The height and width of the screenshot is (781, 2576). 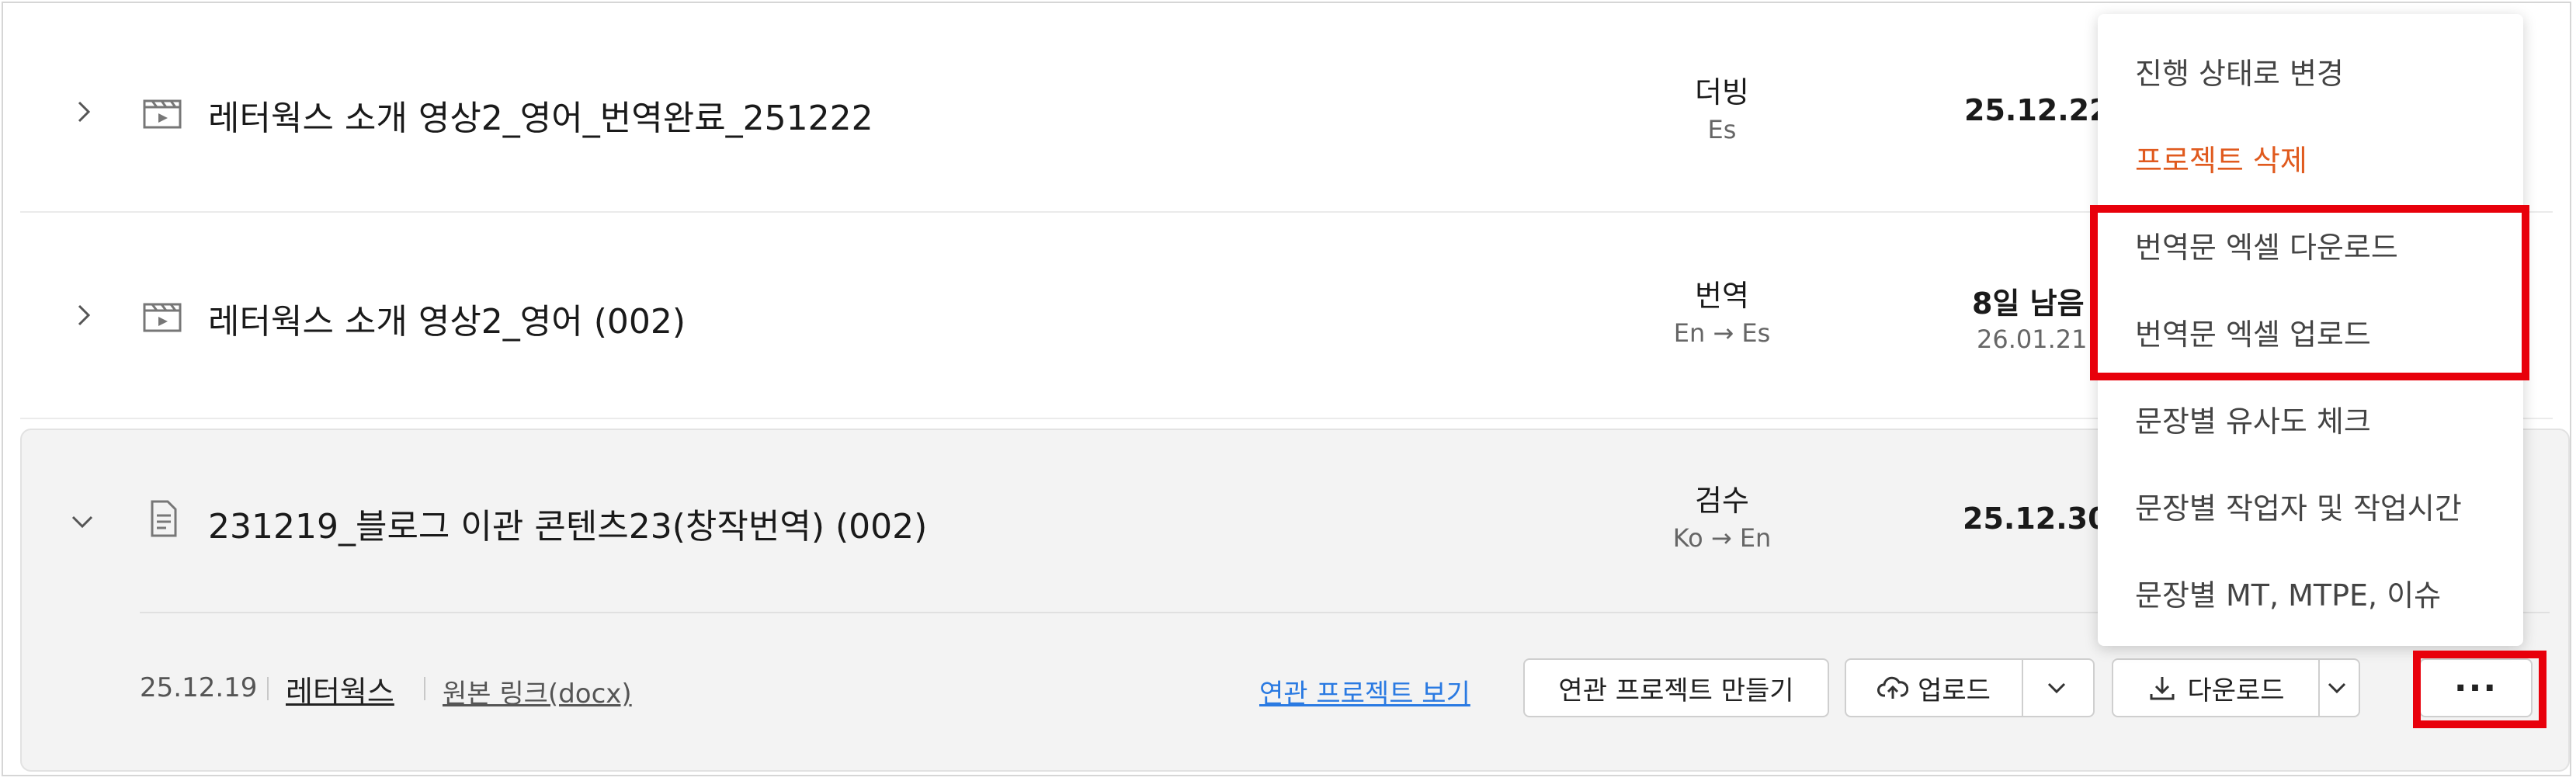 What do you see at coordinates (2253, 418) in the screenshot?
I see `menu-item-similarity-check: 문장별 유사도 체크` at bounding box center [2253, 418].